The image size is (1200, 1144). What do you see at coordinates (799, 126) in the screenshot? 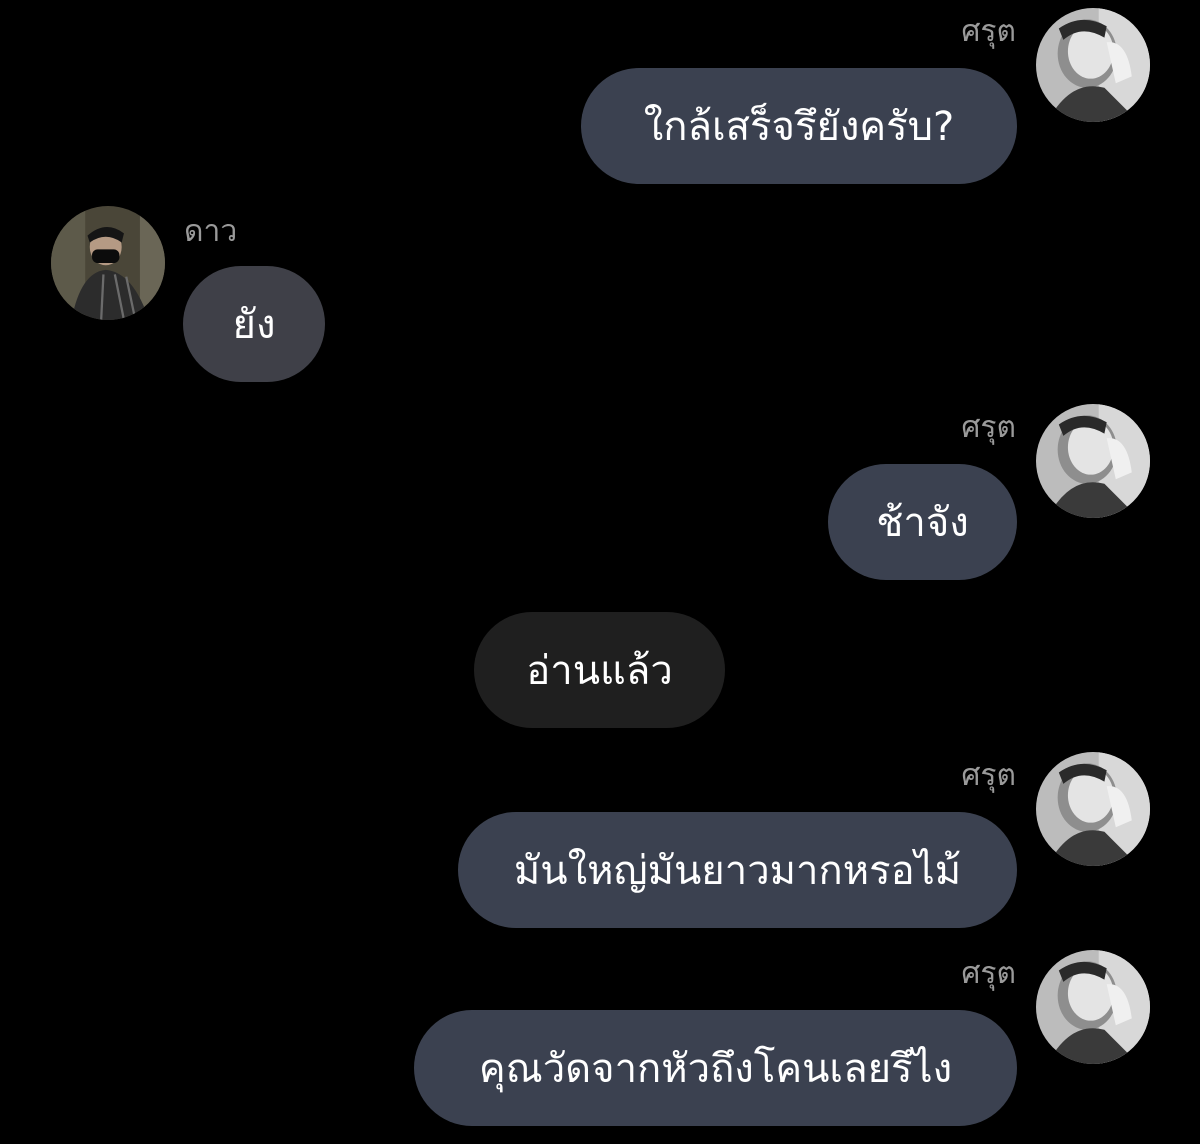
I see `message-bubble: ใกล้เสร็จรึยังครับ?` at bounding box center [799, 126].